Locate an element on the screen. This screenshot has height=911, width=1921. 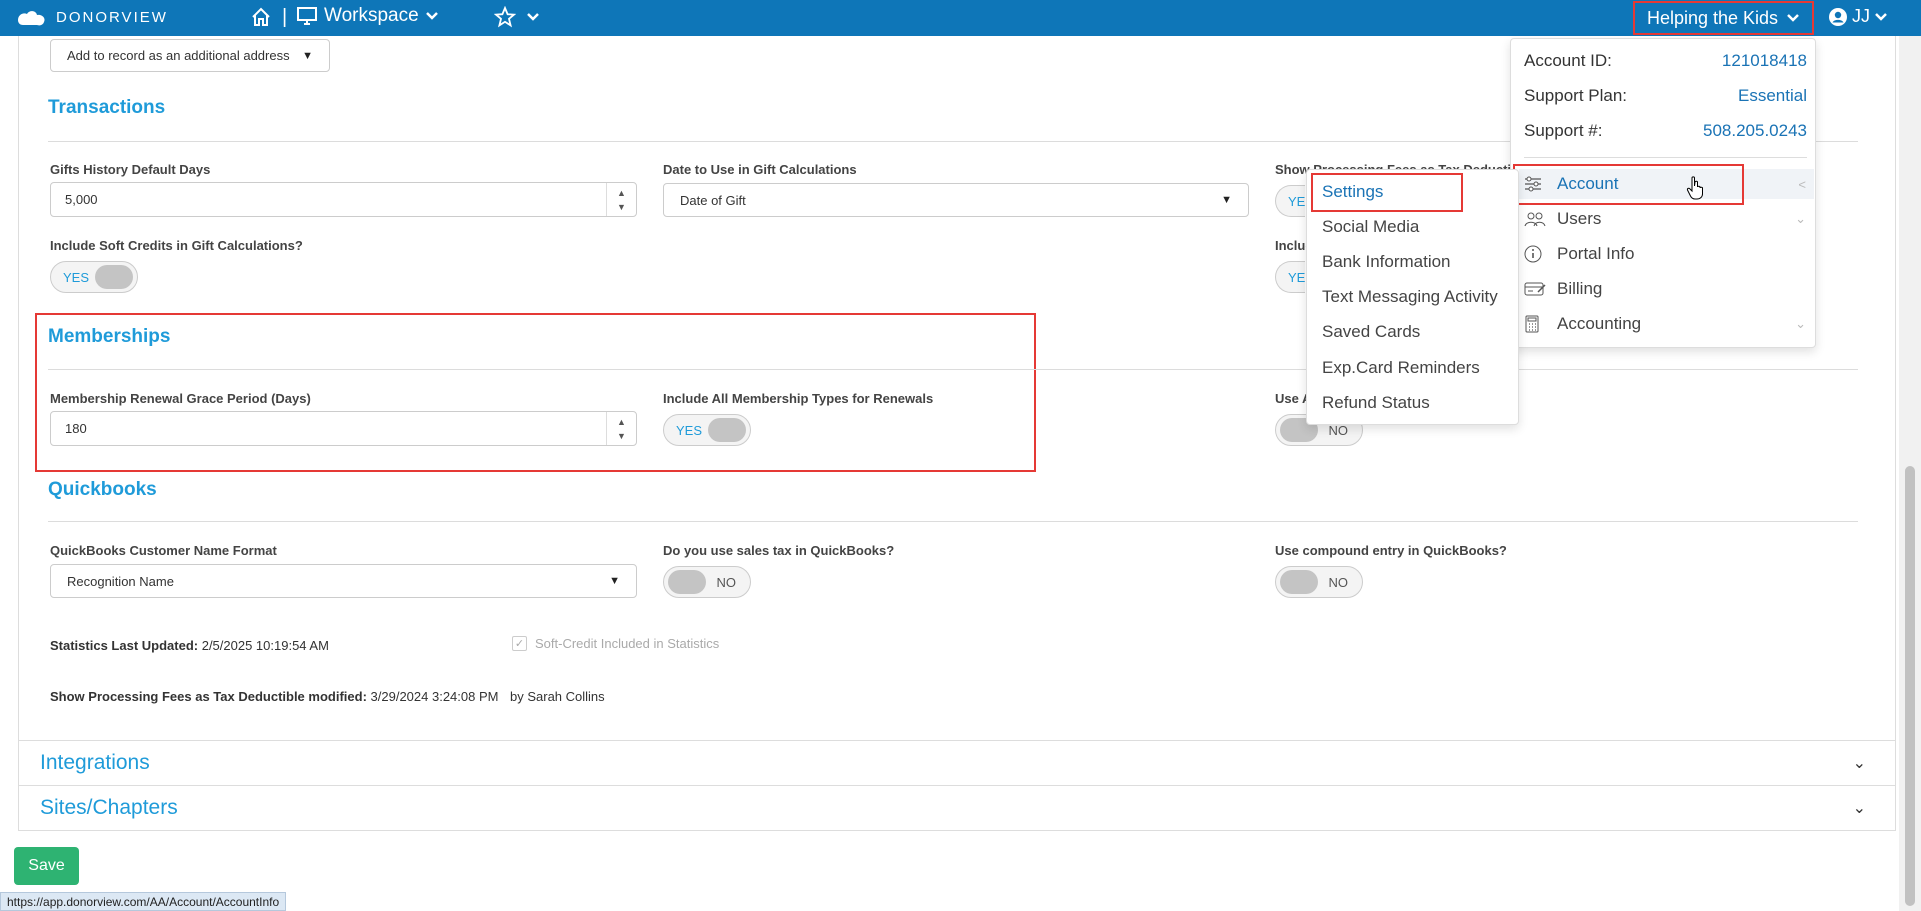
name-format-value: Recognition Name is located at coordinates (120, 581).